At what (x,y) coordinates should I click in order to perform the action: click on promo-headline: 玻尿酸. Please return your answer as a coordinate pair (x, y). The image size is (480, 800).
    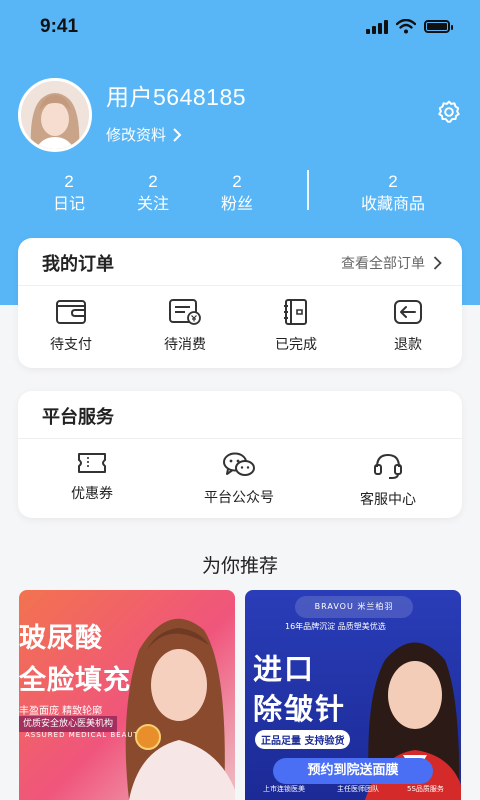
    Looking at the image, I should click on (61, 638).